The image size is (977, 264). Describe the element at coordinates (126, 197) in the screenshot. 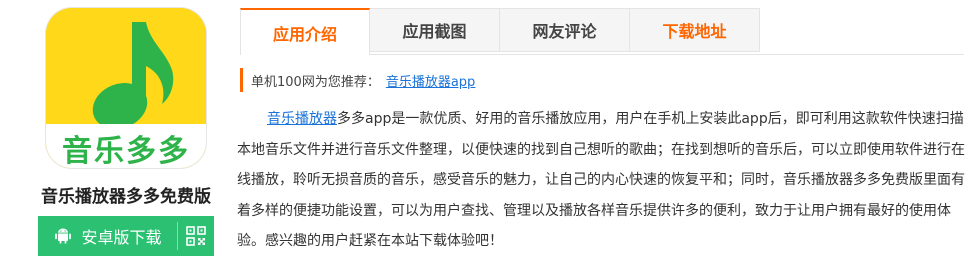

I see `app-name: 音乐播放器多多免费版` at that location.